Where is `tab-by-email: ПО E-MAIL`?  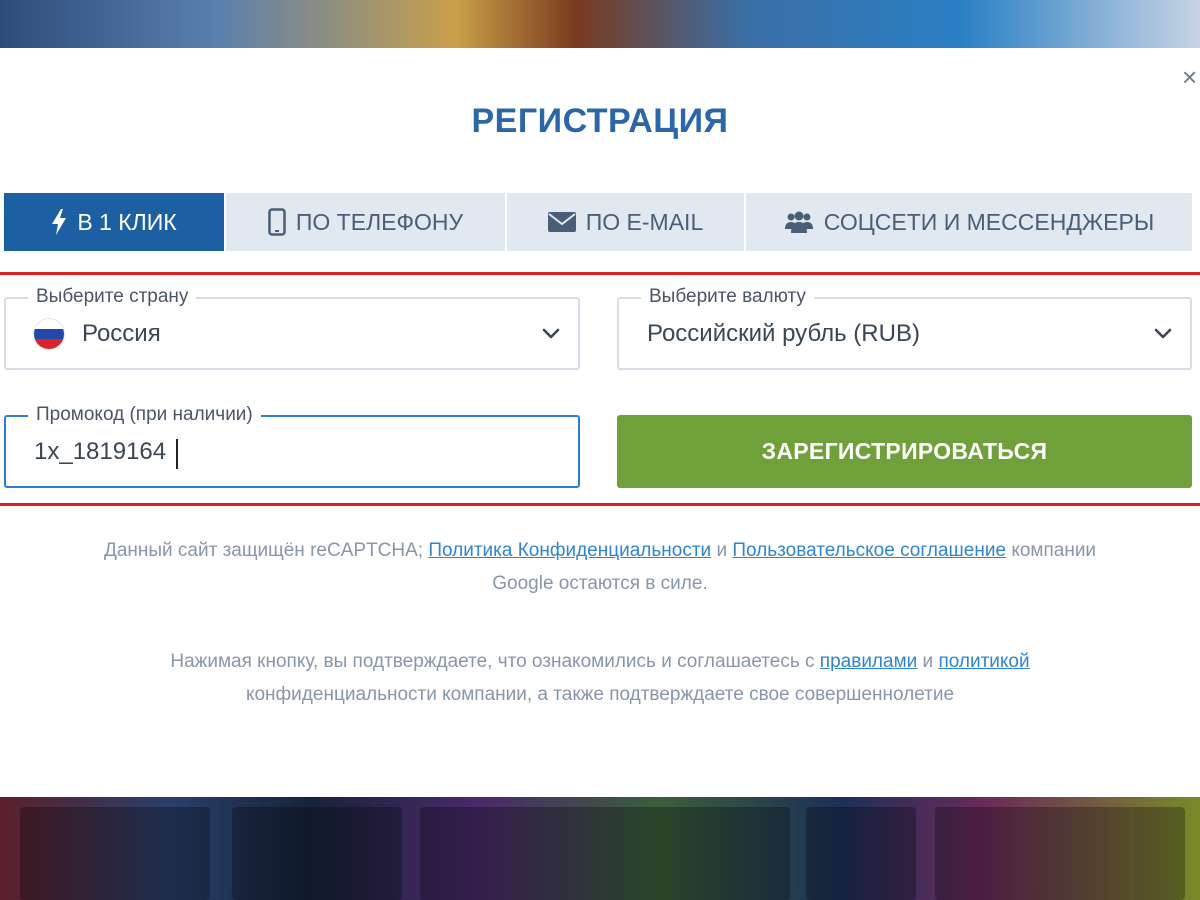 tab-by-email: ПО E-MAIL is located at coordinates (625, 222).